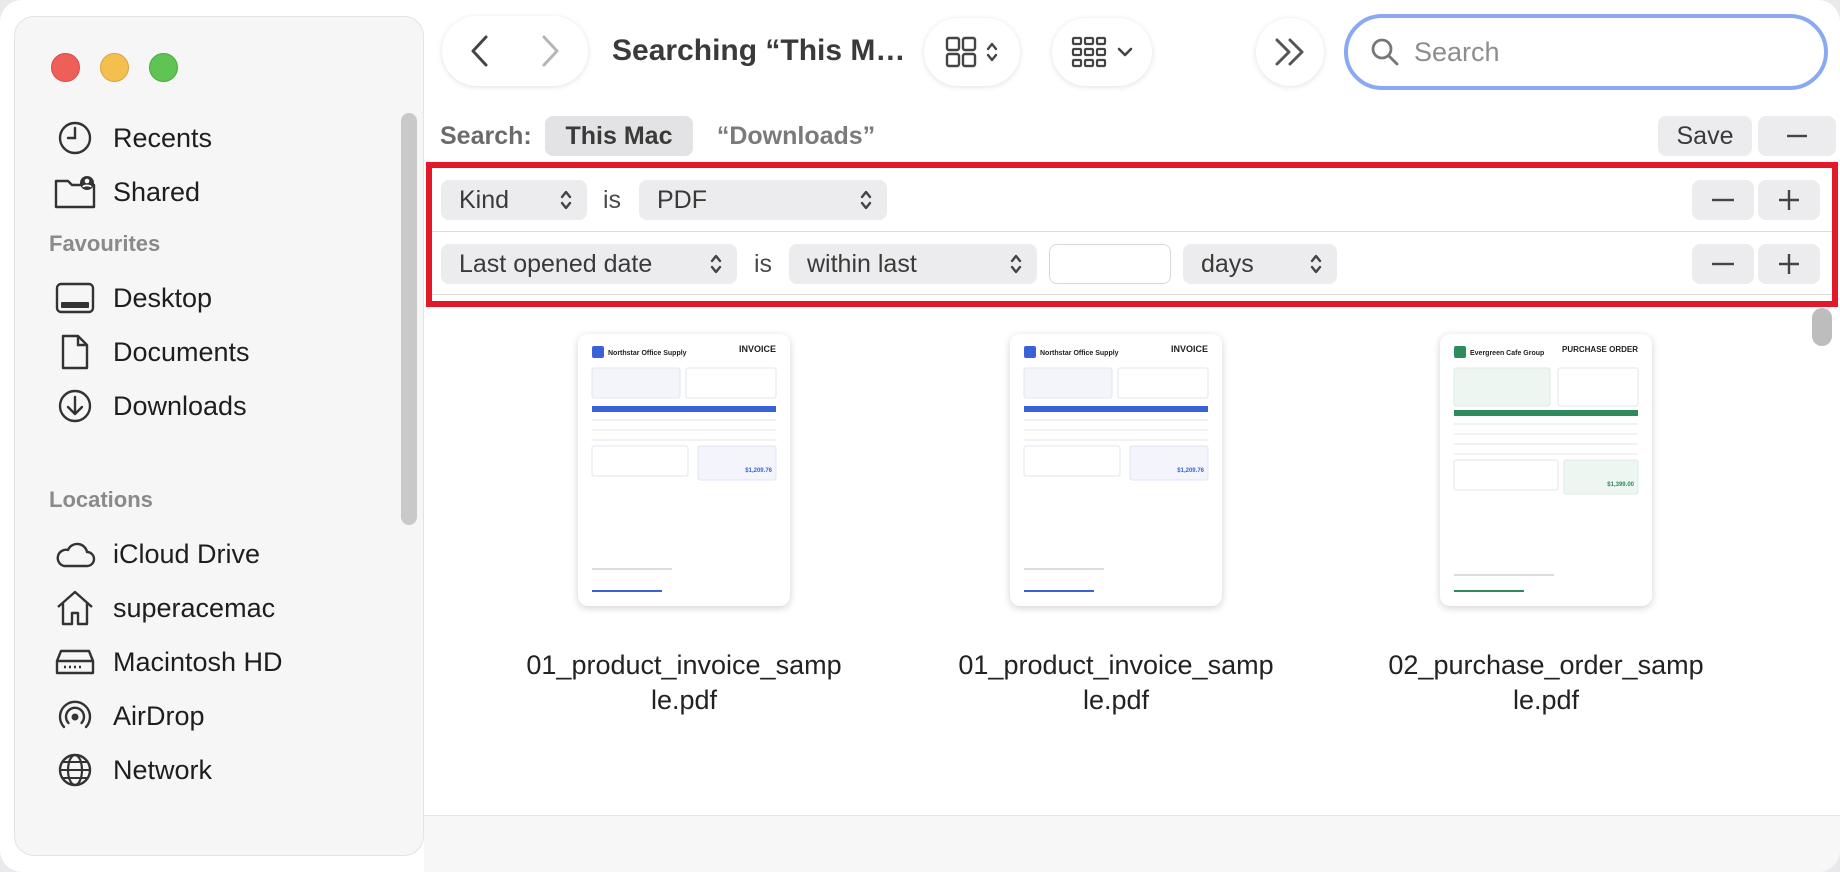 The width and height of the screenshot is (1840, 872). What do you see at coordinates (223, 770) in the screenshot?
I see `sidebar-item-network: Network` at bounding box center [223, 770].